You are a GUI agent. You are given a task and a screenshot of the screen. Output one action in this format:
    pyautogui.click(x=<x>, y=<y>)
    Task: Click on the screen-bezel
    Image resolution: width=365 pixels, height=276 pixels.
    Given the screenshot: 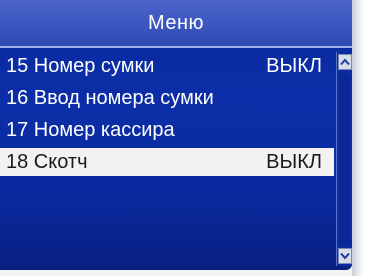 What is the action you would take?
    pyautogui.click(x=358, y=138)
    